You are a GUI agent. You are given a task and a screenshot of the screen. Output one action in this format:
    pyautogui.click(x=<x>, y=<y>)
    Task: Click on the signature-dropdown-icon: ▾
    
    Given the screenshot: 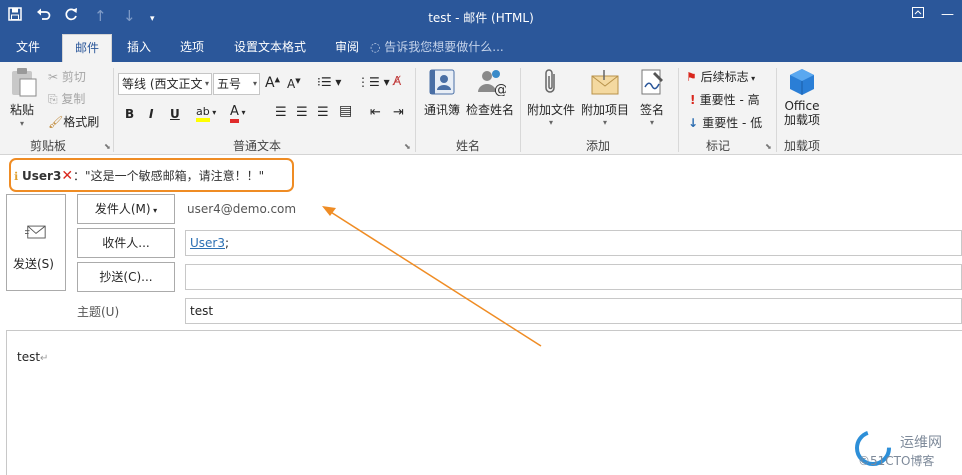 What is the action you would take?
    pyautogui.click(x=651, y=122)
    